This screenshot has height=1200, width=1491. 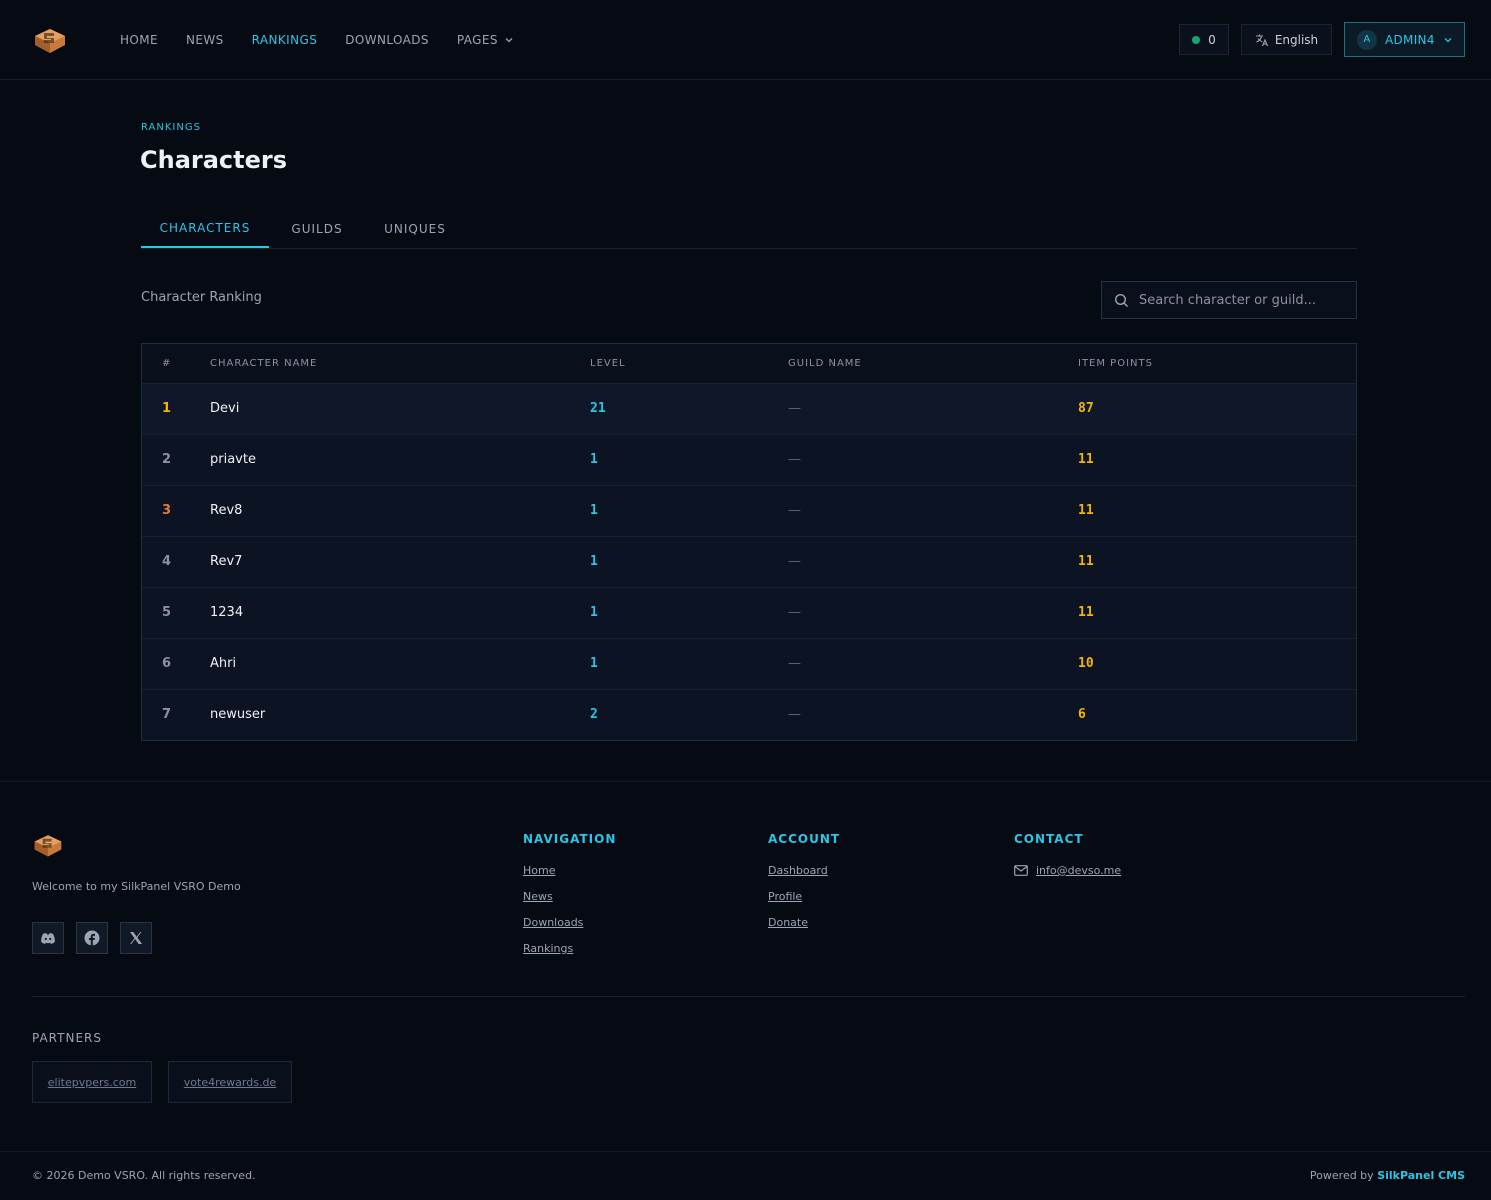 I want to click on header-character-name: CHARACTER NAME, so click(x=263, y=363).